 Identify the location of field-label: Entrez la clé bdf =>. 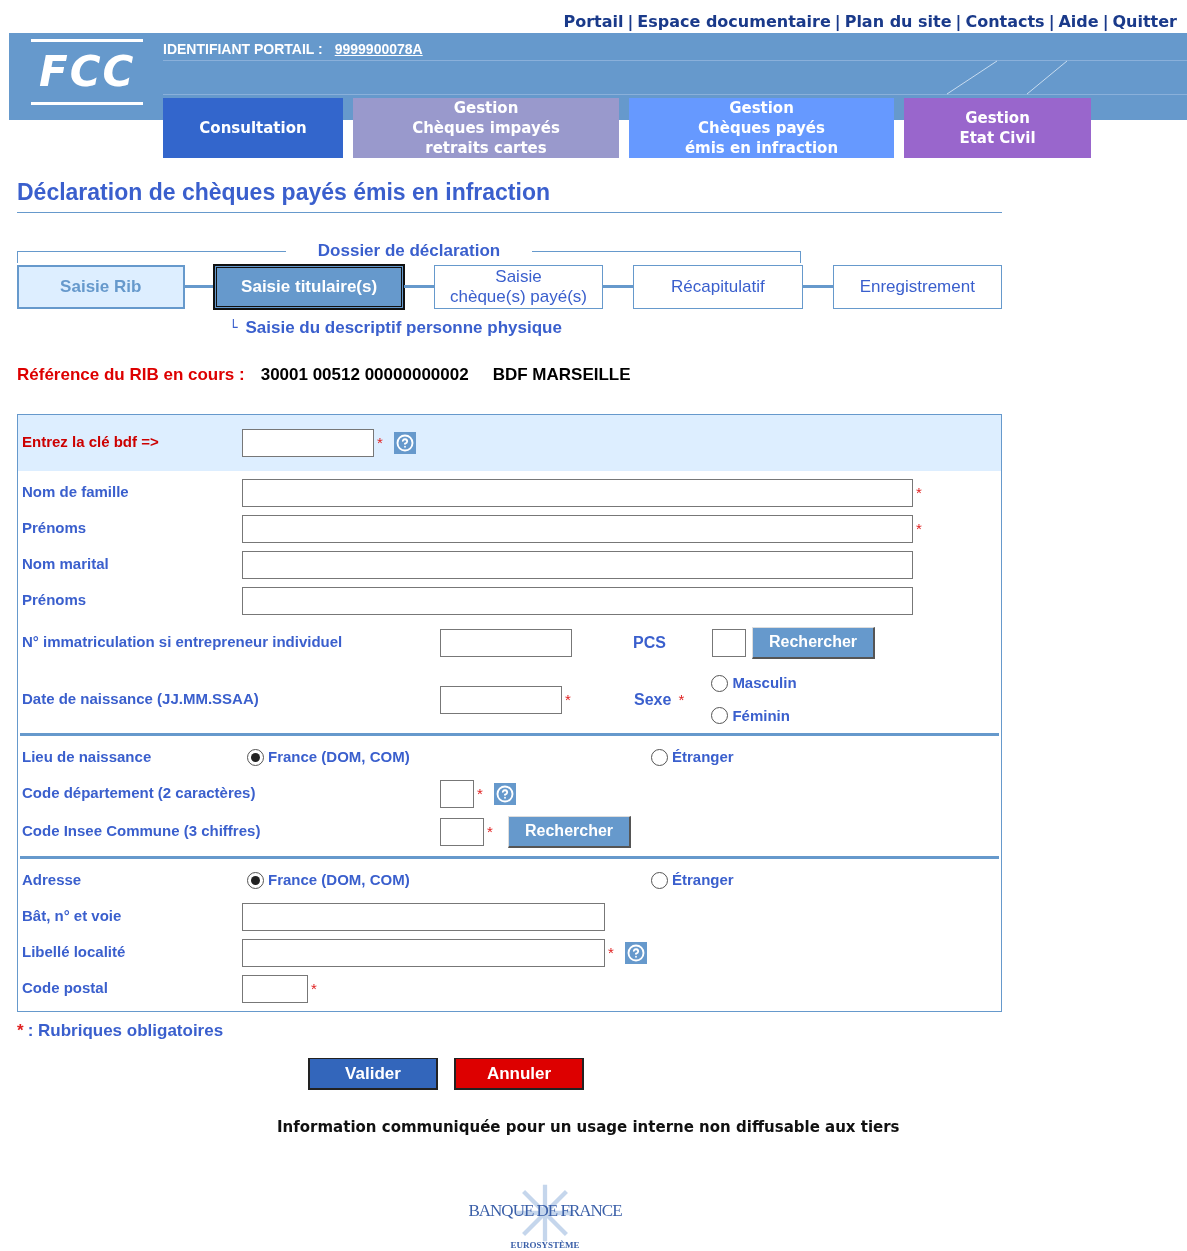
(91, 442).